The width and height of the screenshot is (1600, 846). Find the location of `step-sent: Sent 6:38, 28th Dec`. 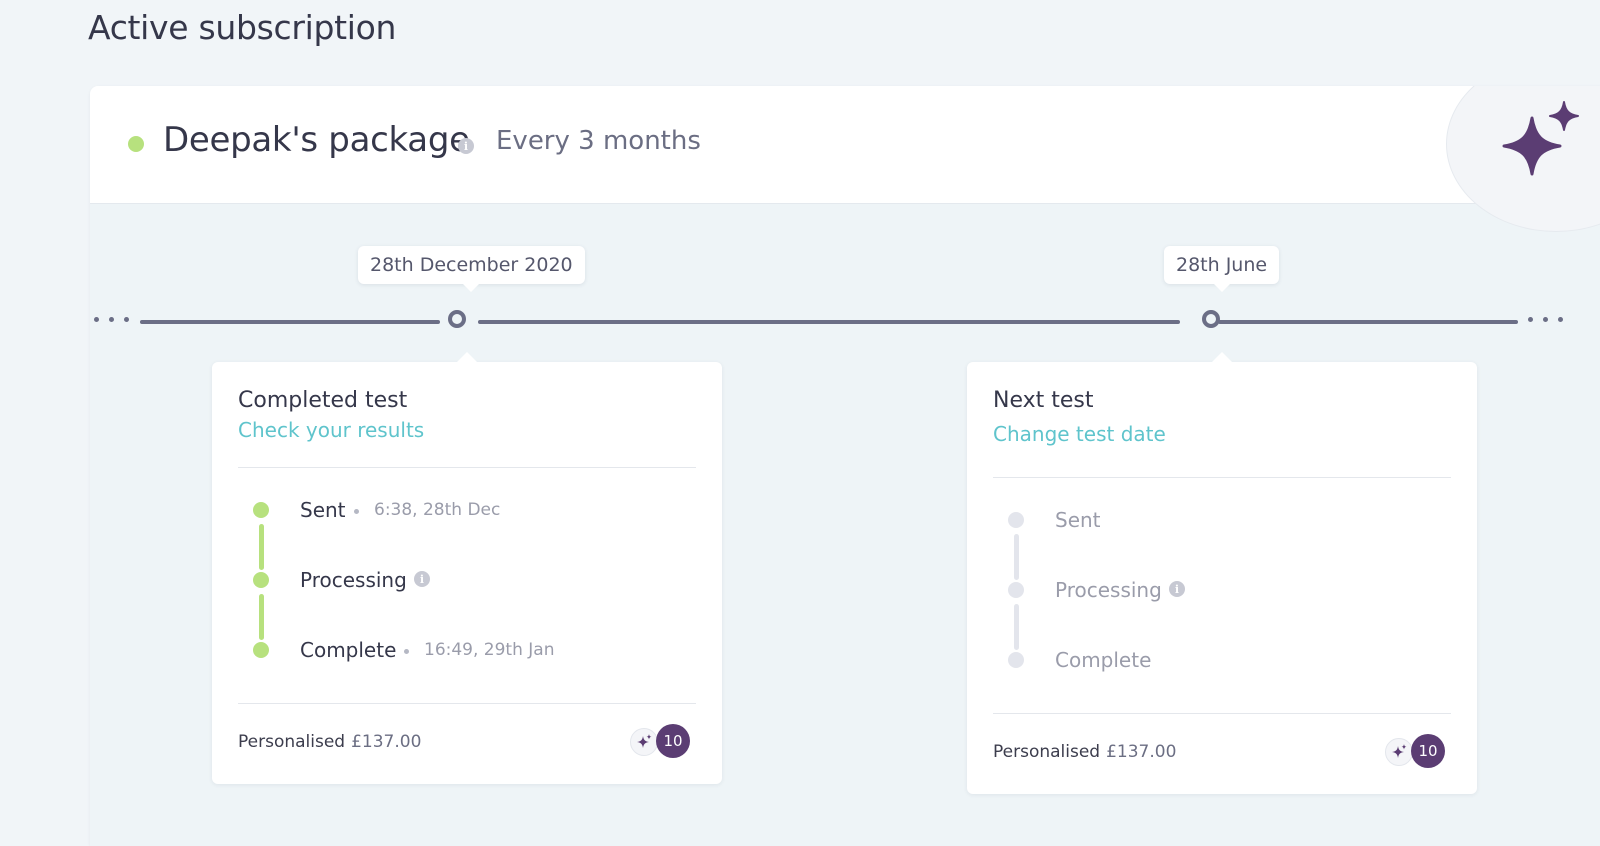

step-sent: Sent 6:38, 28th Dec is located at coordinates (468, 510).